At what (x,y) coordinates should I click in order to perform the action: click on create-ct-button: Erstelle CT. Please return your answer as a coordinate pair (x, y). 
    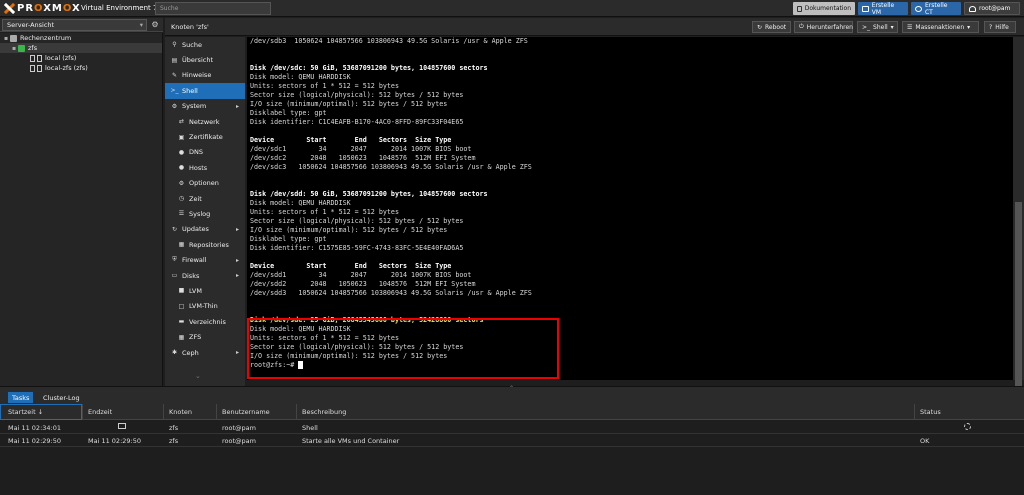
    Looking at the image, I should click on (936, 9).